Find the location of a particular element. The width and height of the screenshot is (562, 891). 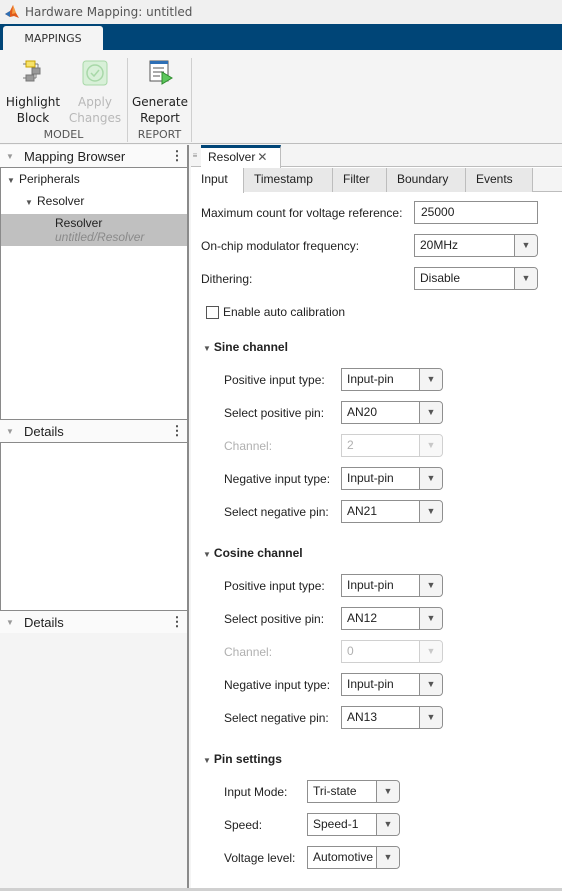

cosine-neg-pin-dropdown: AN13 ▼ is located at coordinates (392, 717).